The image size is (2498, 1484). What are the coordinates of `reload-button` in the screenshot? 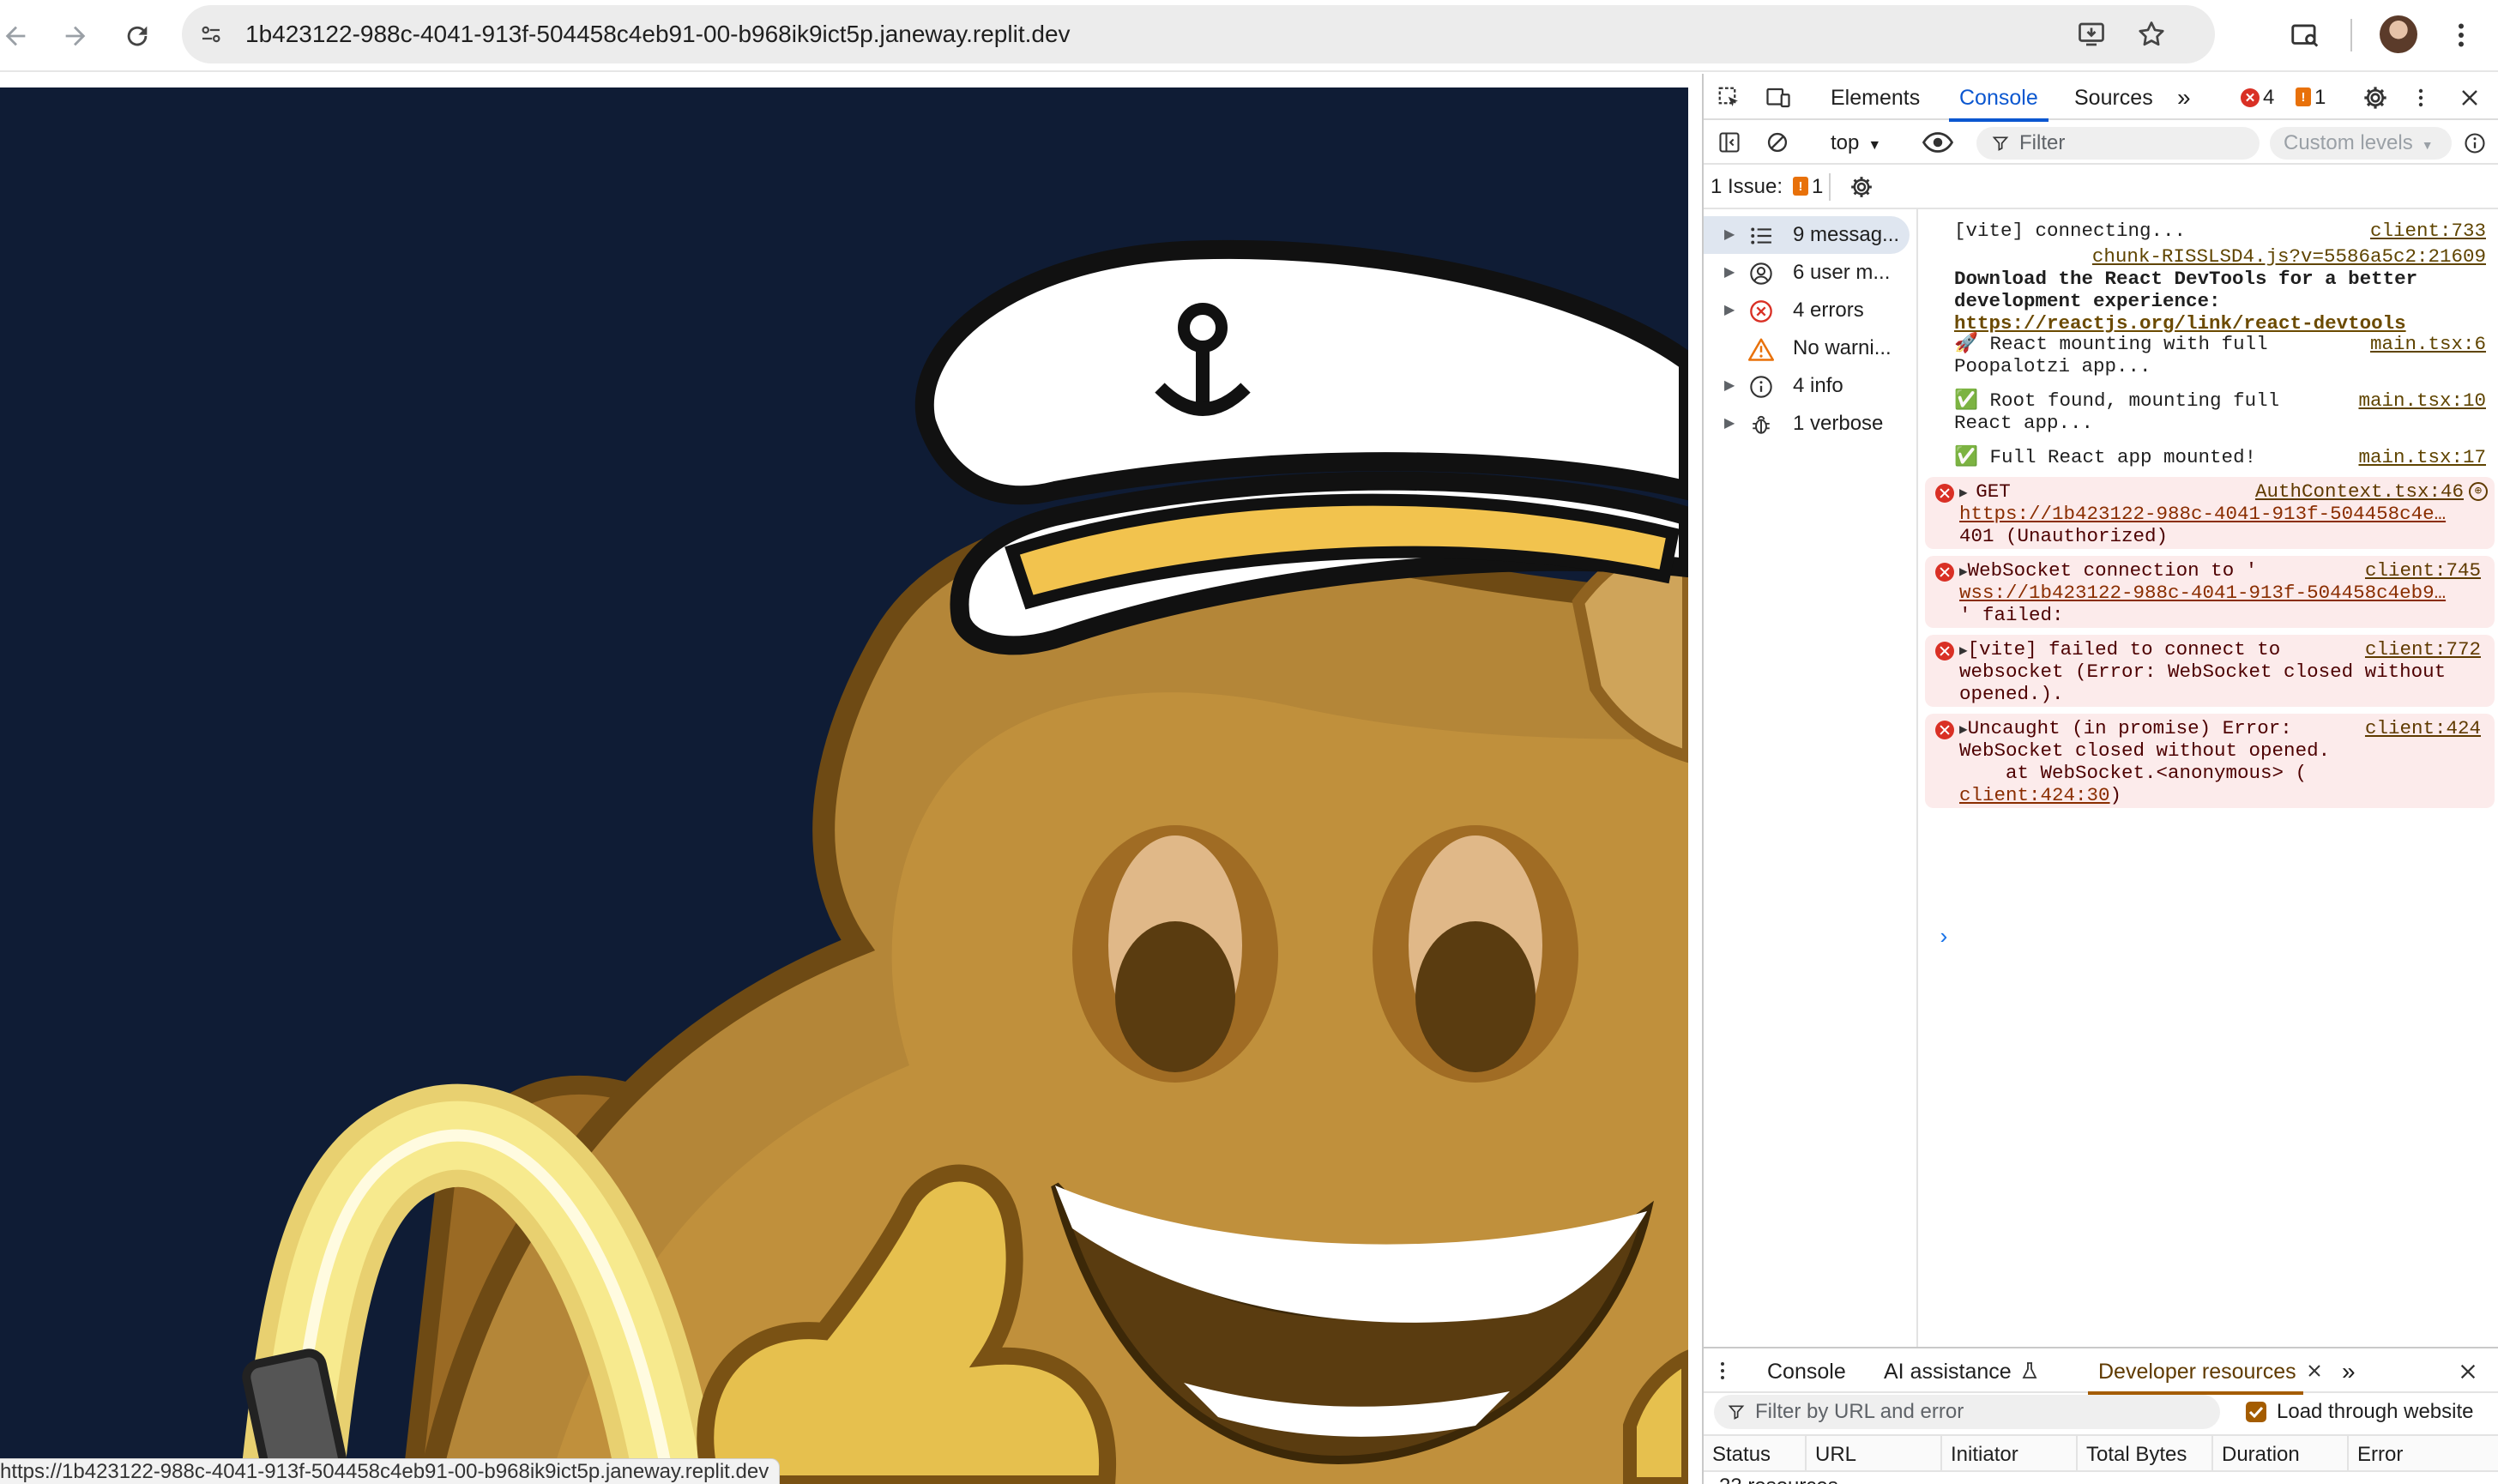 It's located at (137, 36).